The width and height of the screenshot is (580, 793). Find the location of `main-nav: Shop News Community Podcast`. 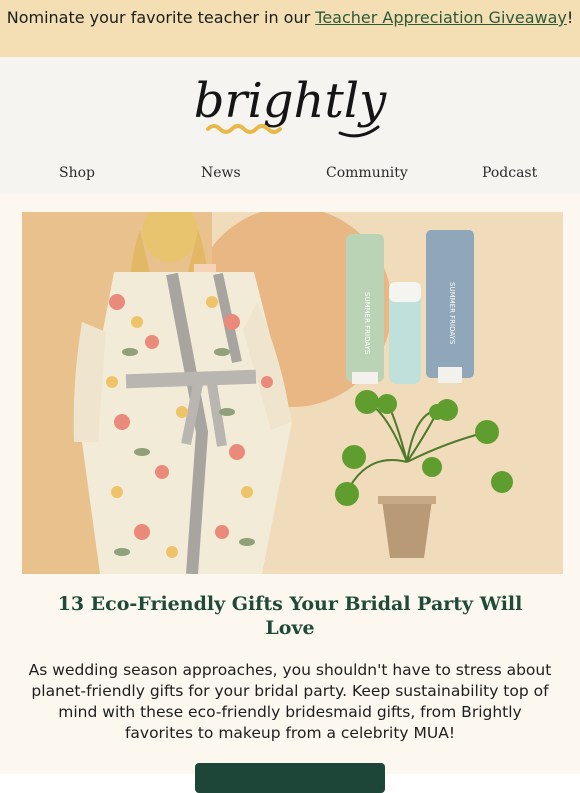

main-nav: Shop News Community Podcast is located at coordinates (290, 177).